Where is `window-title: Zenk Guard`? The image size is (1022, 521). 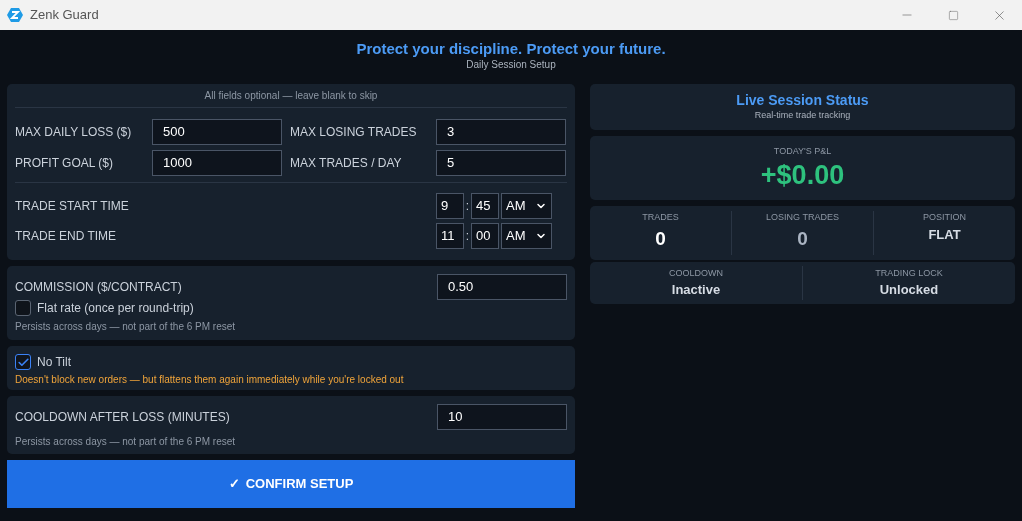
window-title: Zenk Guard is located at coordinates (64, 15).